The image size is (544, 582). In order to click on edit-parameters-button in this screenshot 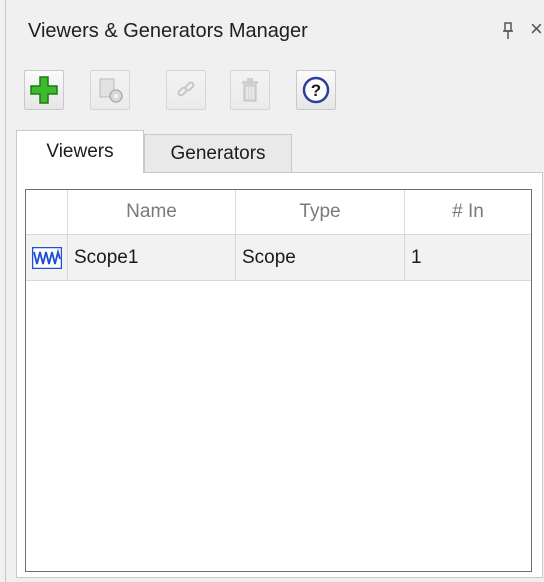, I will do `click(110, 90)`.